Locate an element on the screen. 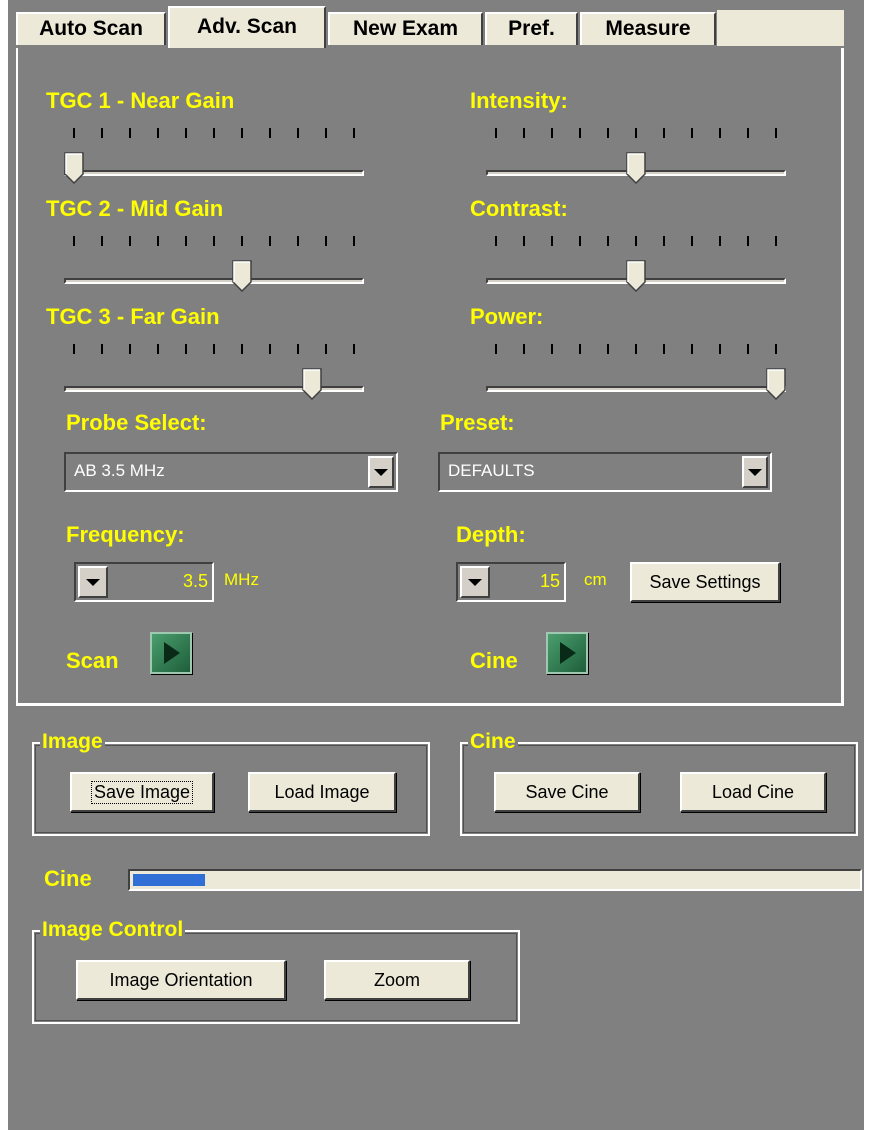 The height and width of the screenshot is (1130, 872). save-settings-button: Save Settings is located at coordinates (705, 582).